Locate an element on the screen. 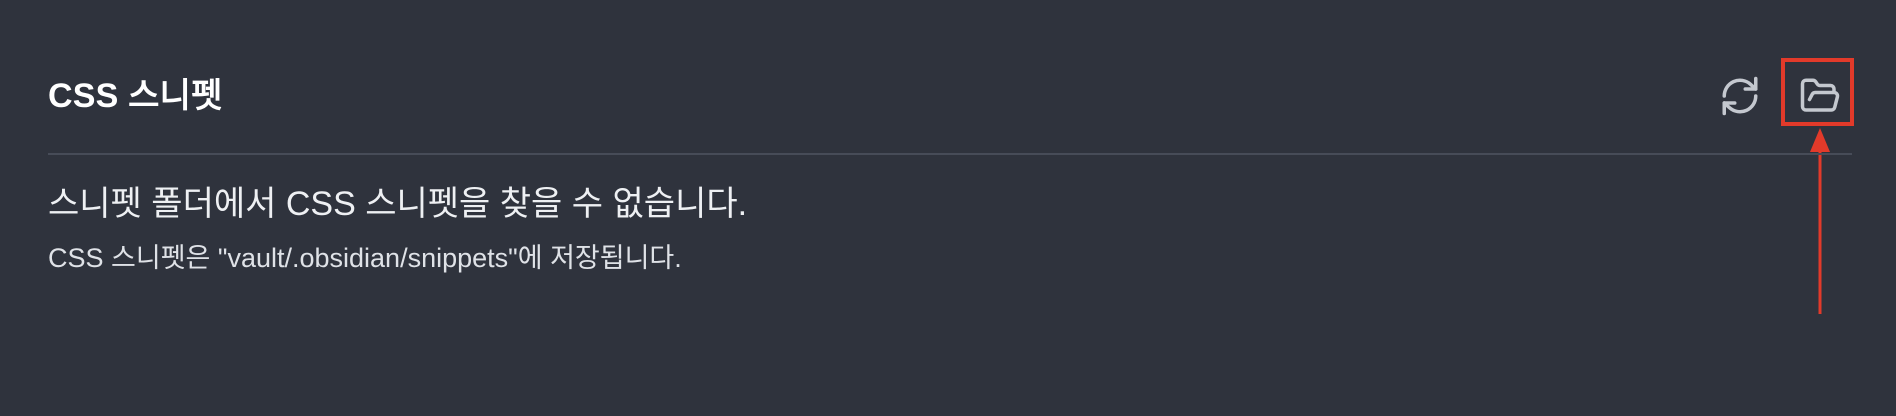  folder-open-icon is located at coordinates (1820, 95).